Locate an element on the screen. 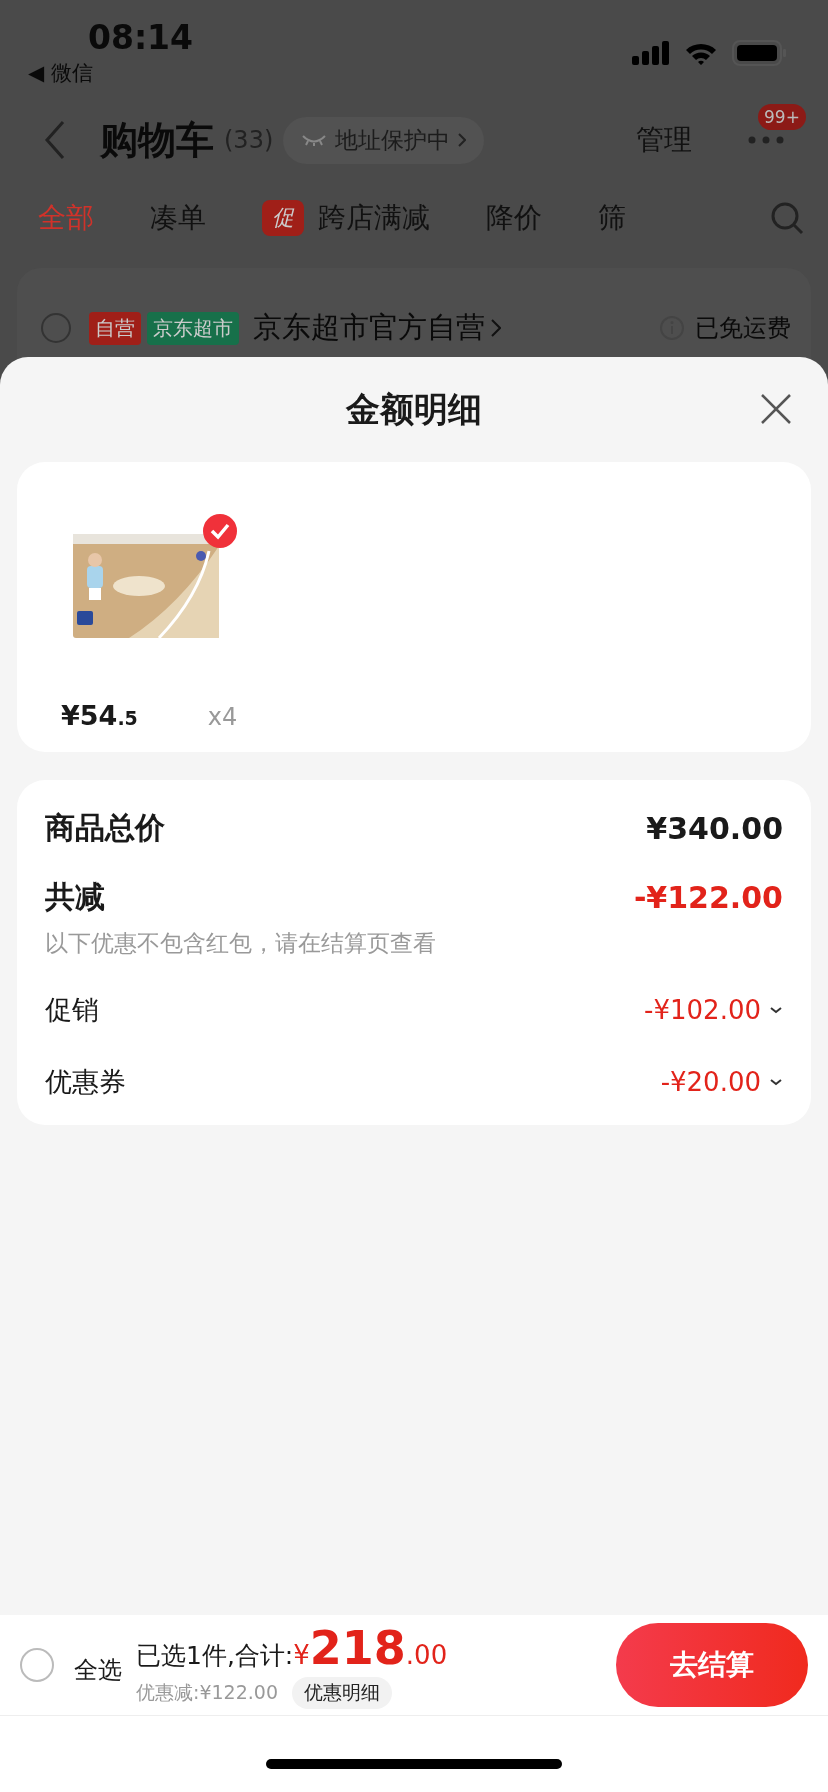 This screenshot has width=828, height=1792. reduction-label: 共减 is located at coordinates (75, 897).